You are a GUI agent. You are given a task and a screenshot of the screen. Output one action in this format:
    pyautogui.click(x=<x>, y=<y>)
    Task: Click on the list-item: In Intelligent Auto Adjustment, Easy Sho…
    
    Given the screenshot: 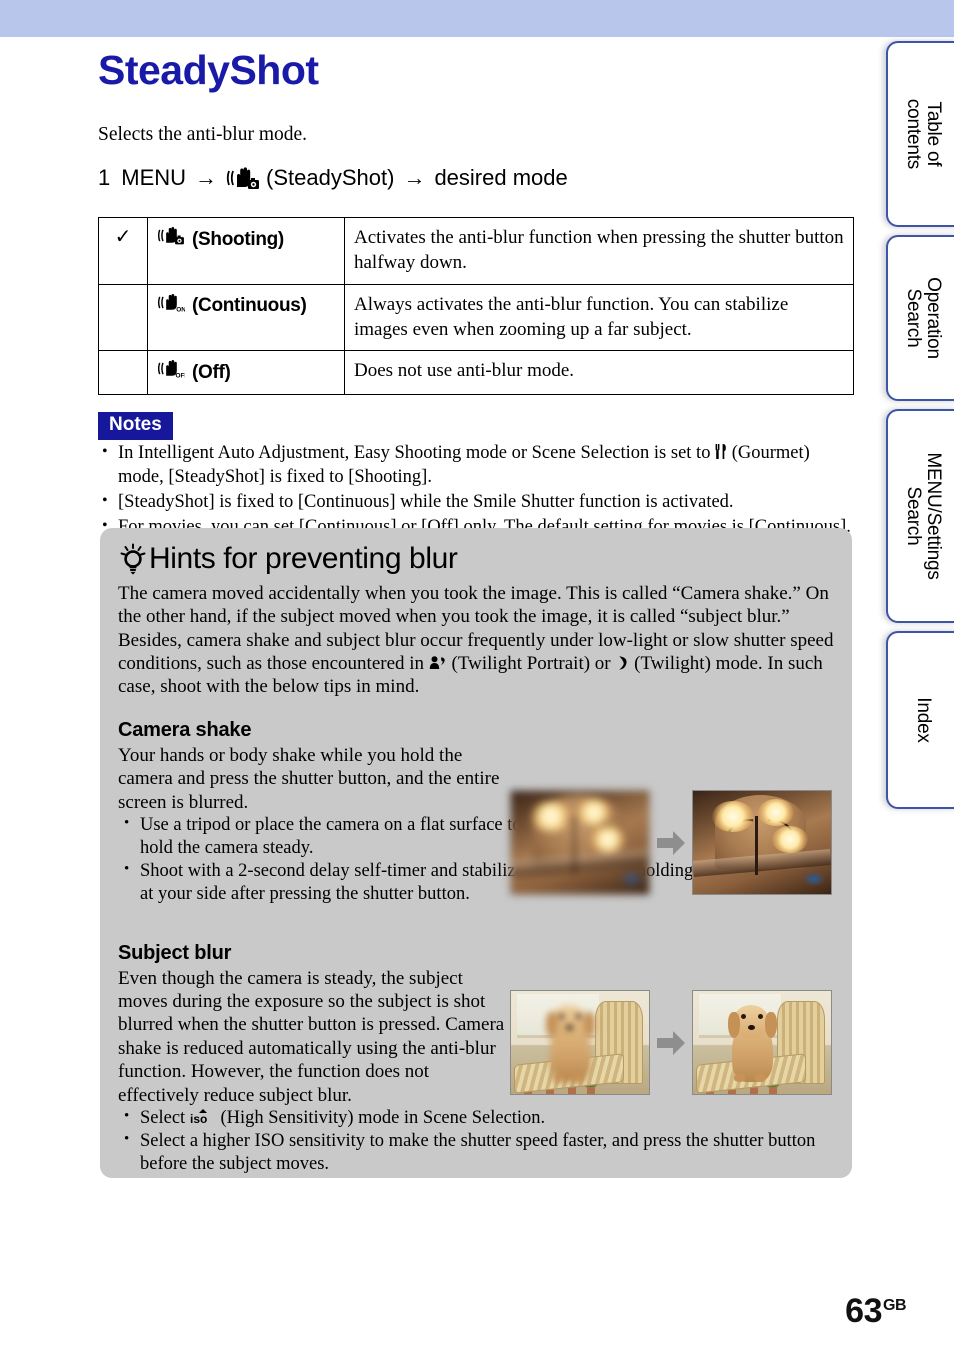 What is the action you would take?
    pyautogui.click(x=478, y=466)
    